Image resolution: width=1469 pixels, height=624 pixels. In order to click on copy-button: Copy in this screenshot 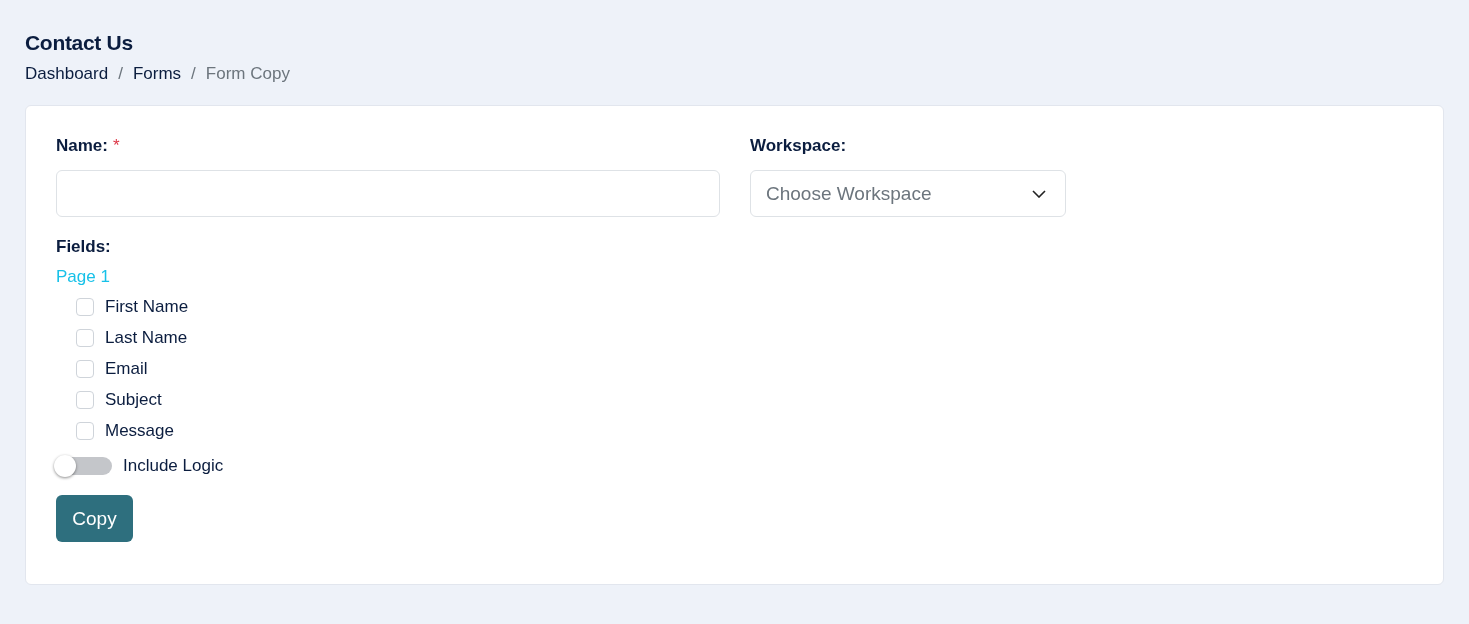, I will do `click(94, 518)`.